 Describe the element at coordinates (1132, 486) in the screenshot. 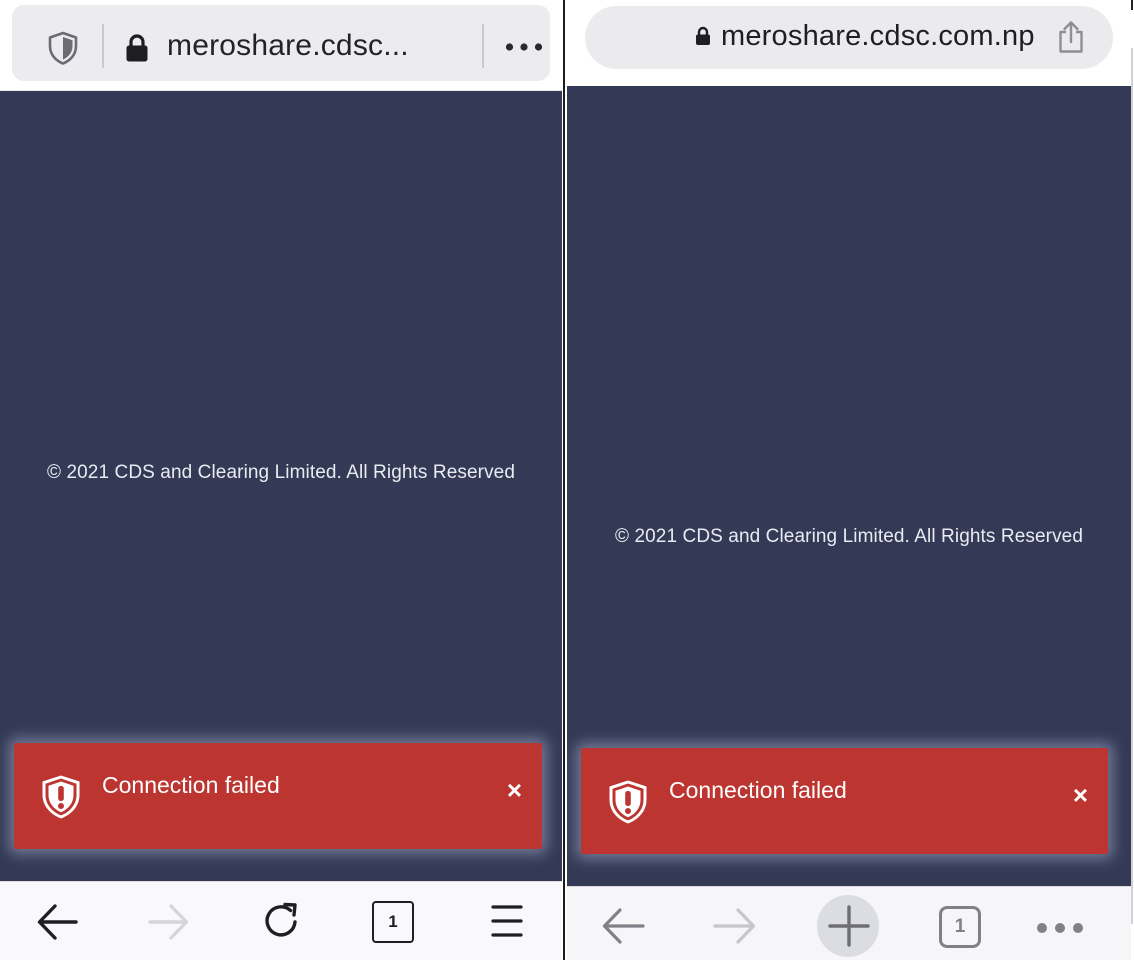

I see `edge-line` at that location.